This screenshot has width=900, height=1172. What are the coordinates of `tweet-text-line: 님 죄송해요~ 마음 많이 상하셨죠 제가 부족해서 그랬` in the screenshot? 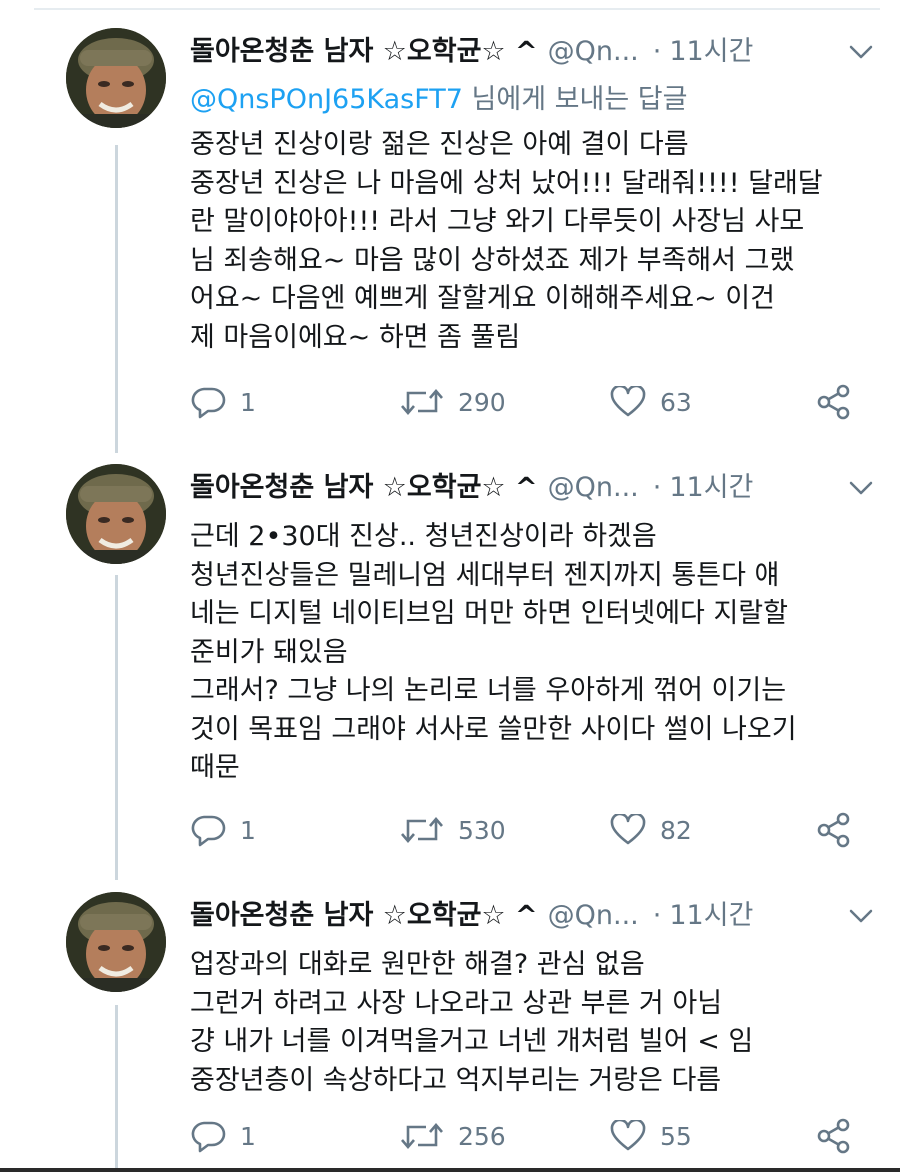 It's located at (492, 260).